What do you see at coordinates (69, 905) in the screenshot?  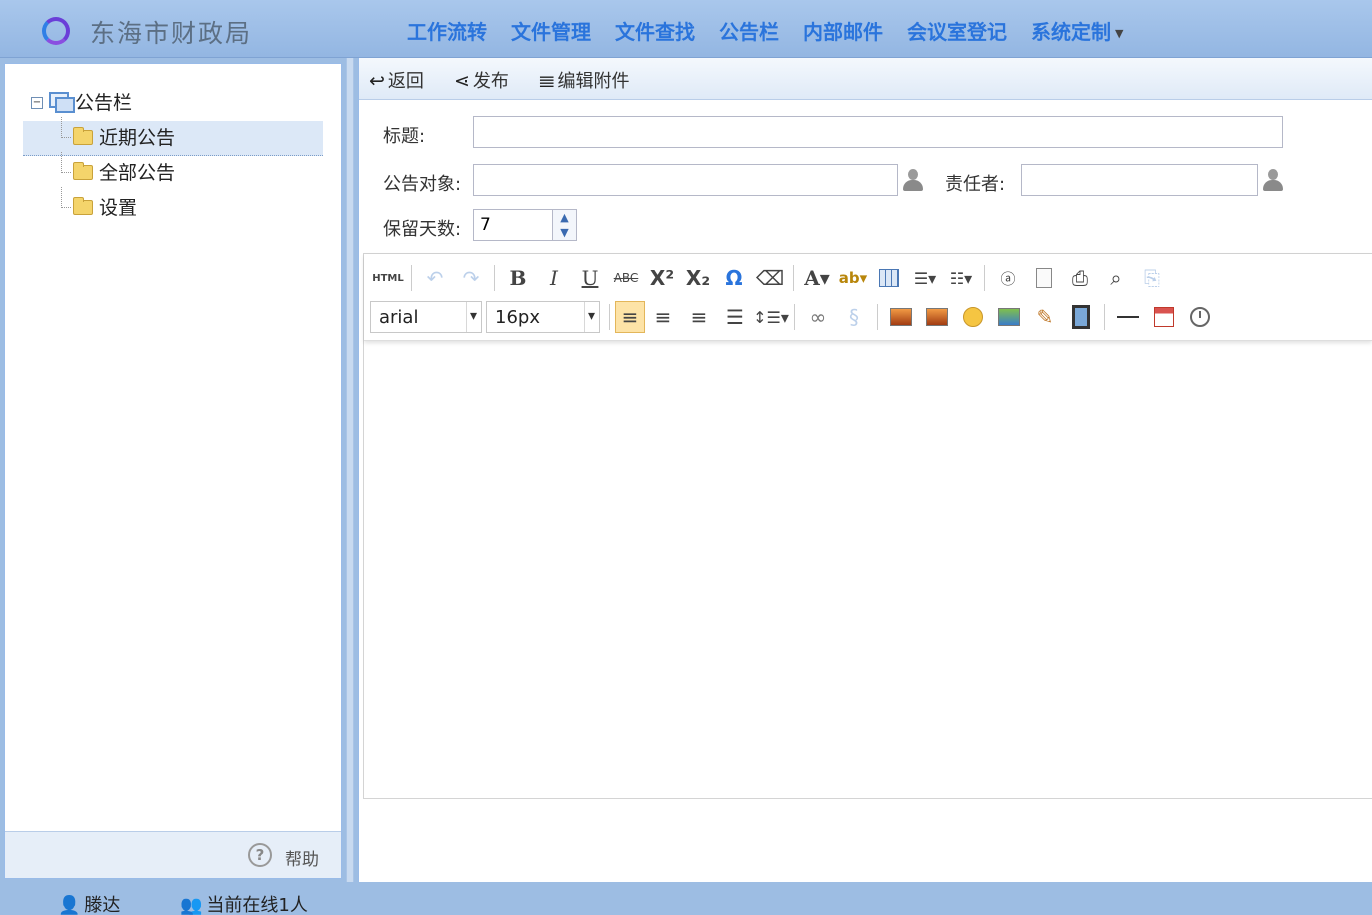 I see `user-icon: 👤` at bounding box center [69, 905].